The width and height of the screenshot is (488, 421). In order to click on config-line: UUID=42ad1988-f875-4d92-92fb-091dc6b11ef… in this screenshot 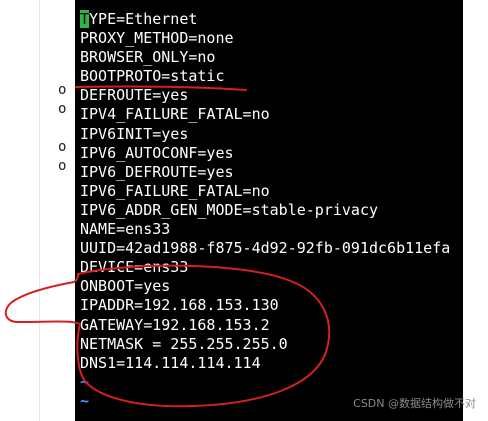, I will do `click(265, 248)`.